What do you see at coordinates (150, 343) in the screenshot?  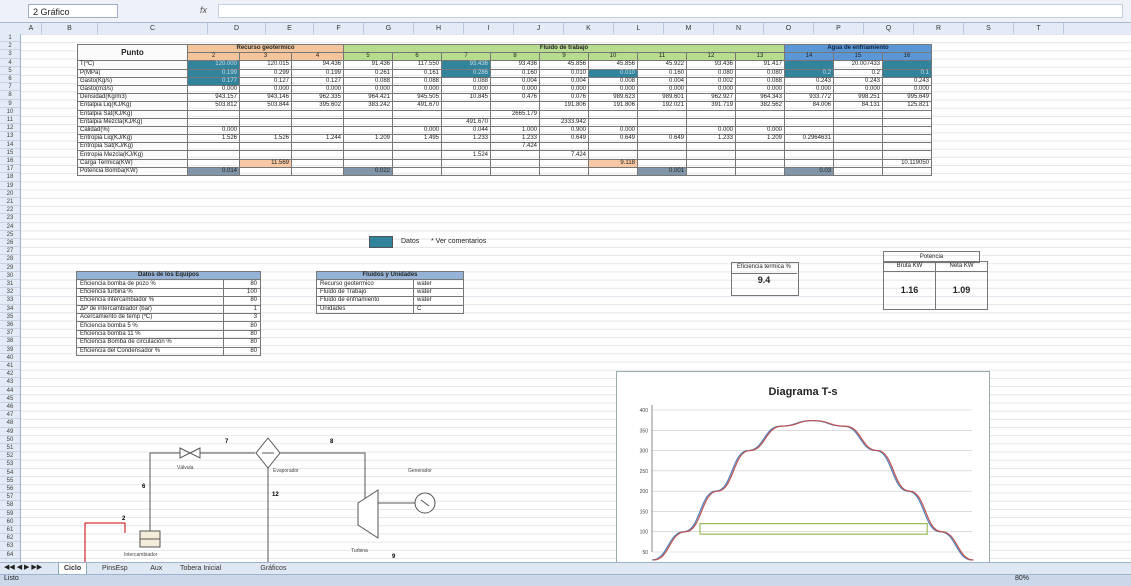 I see `param-label: Eficiencia Bomba de circulación %` at bounding box center [150, 343].